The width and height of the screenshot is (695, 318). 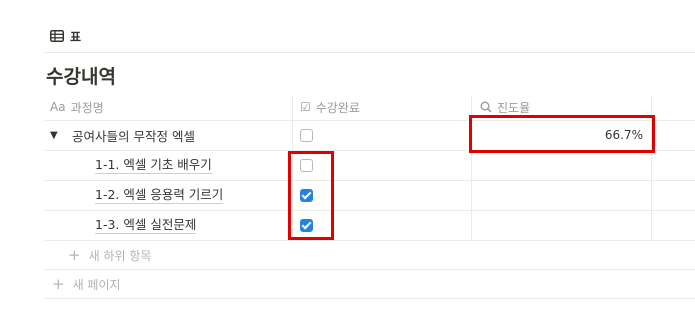 I want to click on sub-row-name-text: 1-2. 엑셀 응용력 기르기, so click(x=159, y=195).